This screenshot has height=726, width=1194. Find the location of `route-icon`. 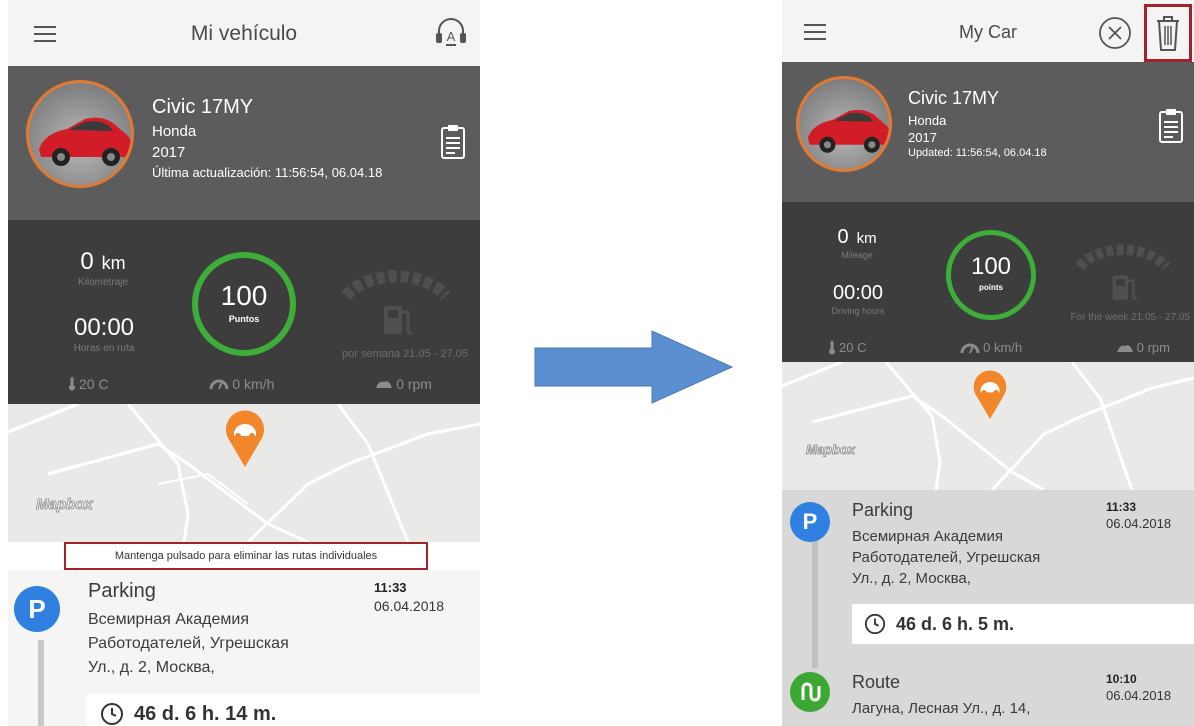

route-icon is located at coordinates (810, 692).